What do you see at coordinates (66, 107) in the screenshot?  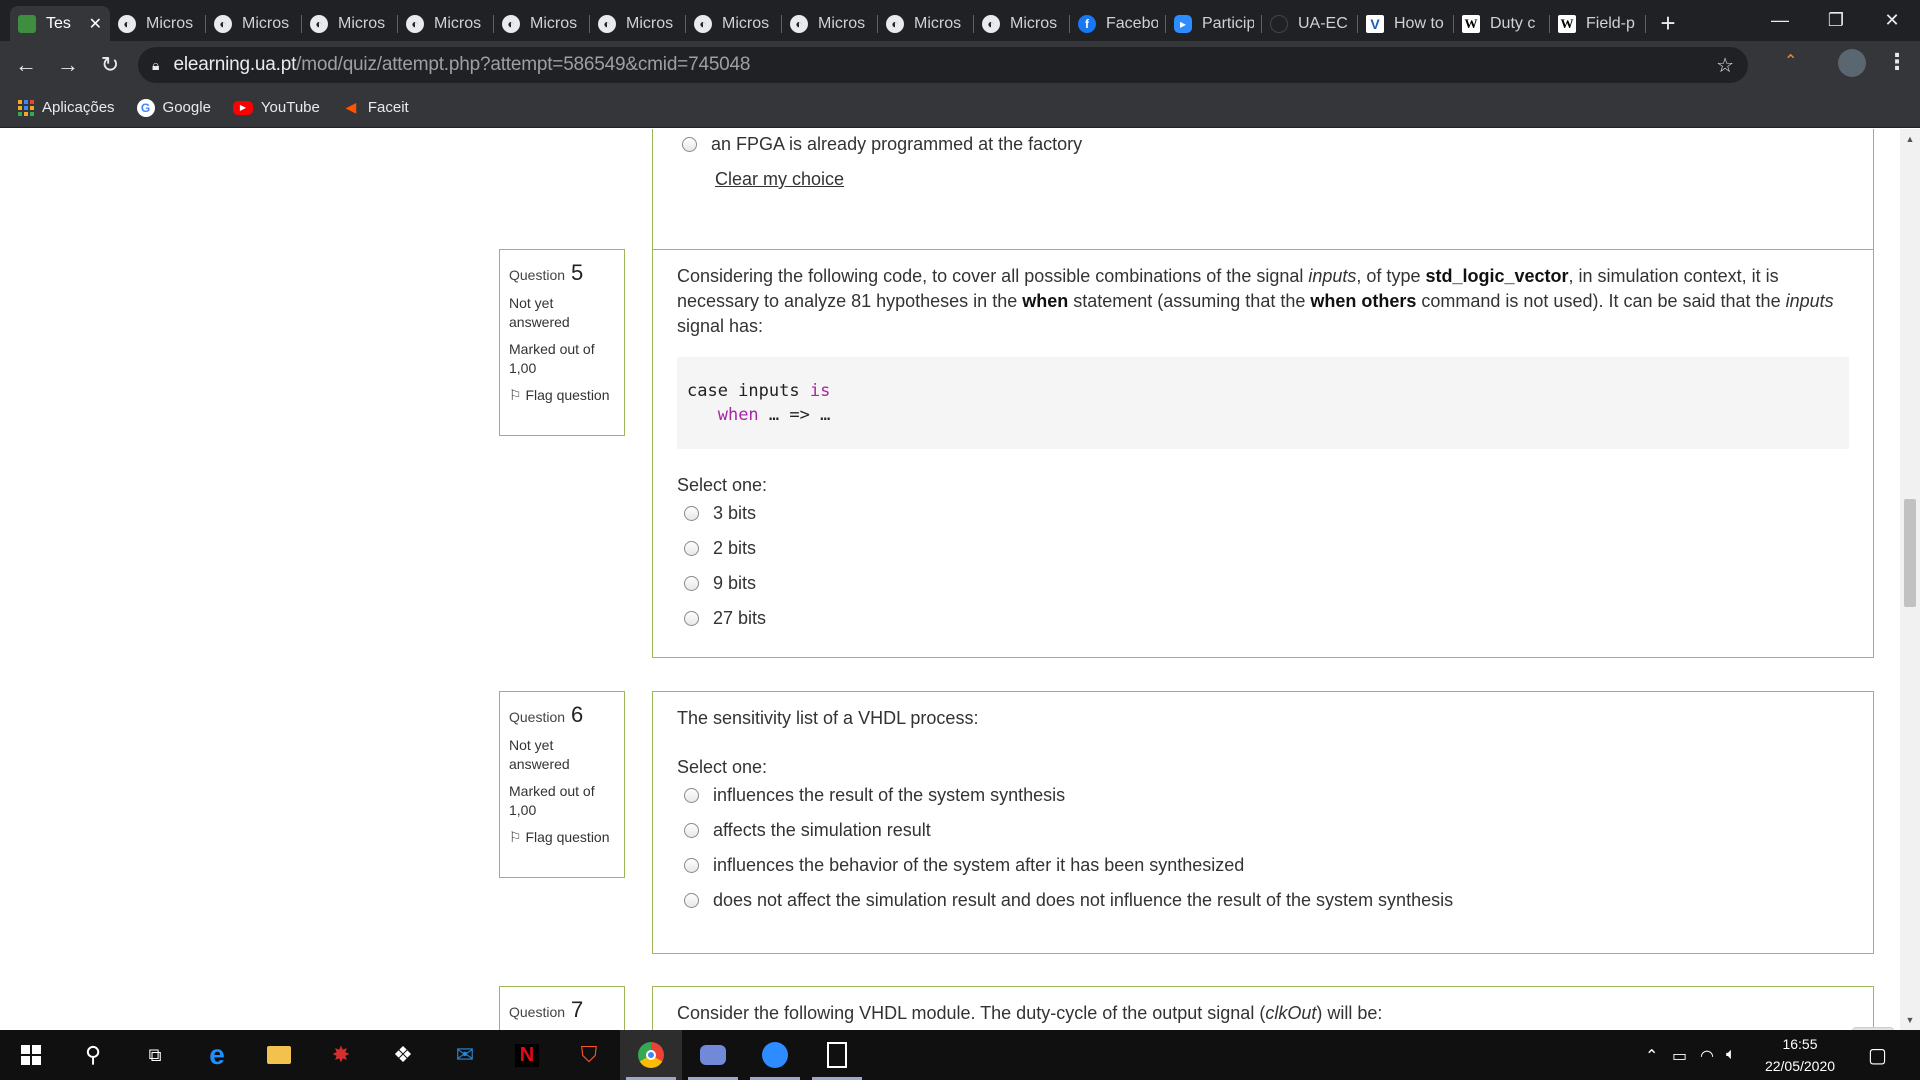 I see `bookmark-apps: Aplicações` at bounding box center [66, 107].